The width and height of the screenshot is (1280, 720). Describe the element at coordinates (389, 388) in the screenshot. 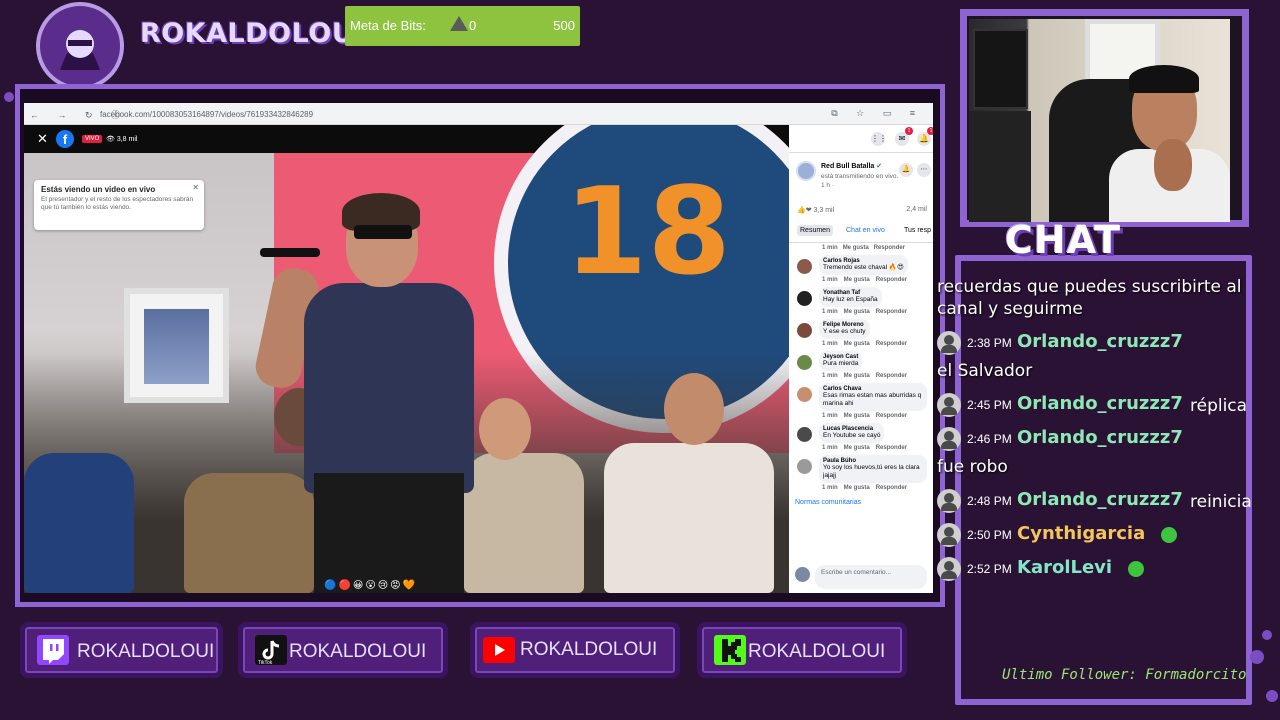

I see `rapper-shirt` at that location.